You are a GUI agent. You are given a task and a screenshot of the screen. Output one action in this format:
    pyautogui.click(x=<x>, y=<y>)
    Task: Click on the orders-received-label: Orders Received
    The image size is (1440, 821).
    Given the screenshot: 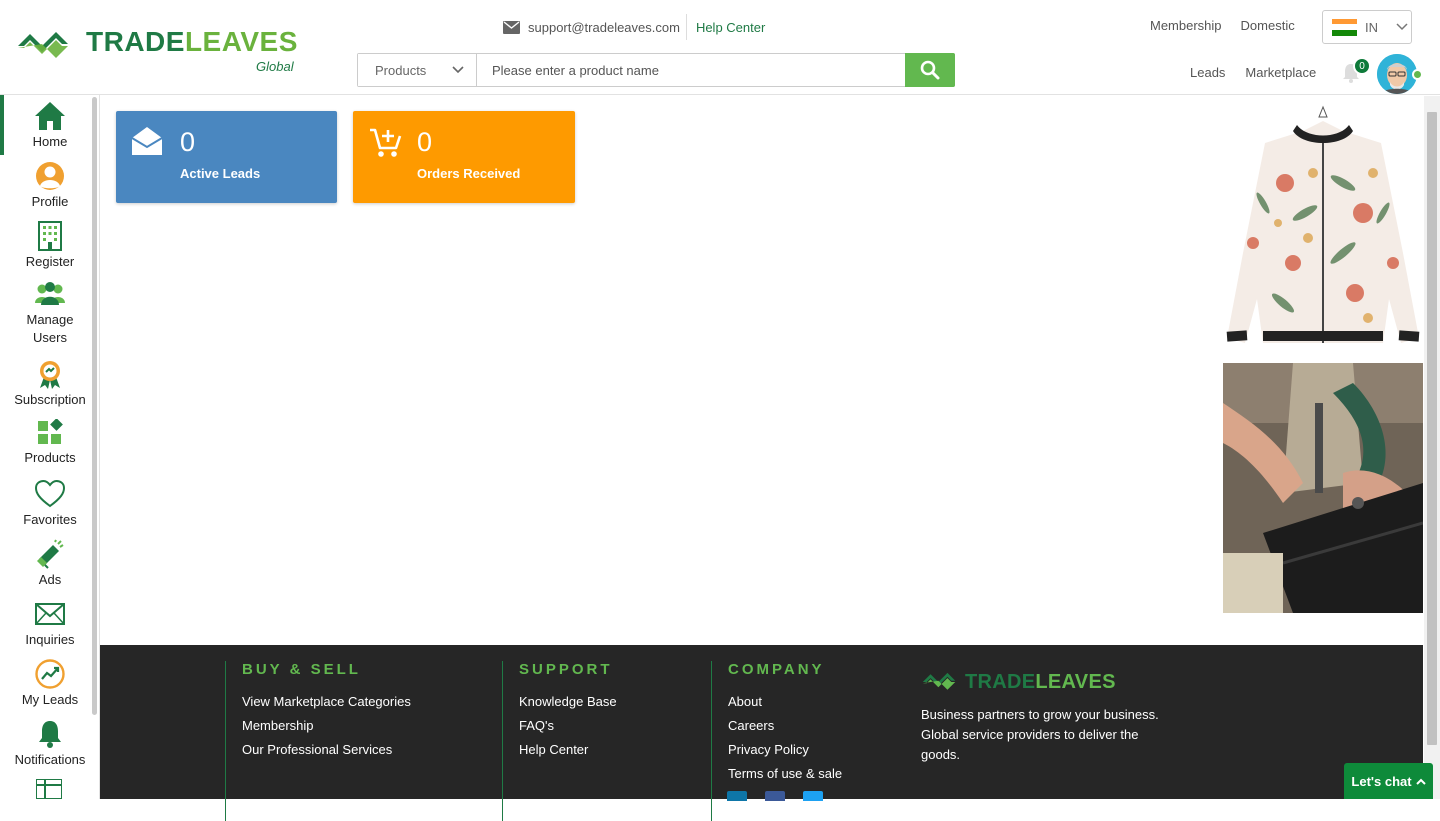 What is the action you would take?
    pyautogui.click(x=469, y=173)
    